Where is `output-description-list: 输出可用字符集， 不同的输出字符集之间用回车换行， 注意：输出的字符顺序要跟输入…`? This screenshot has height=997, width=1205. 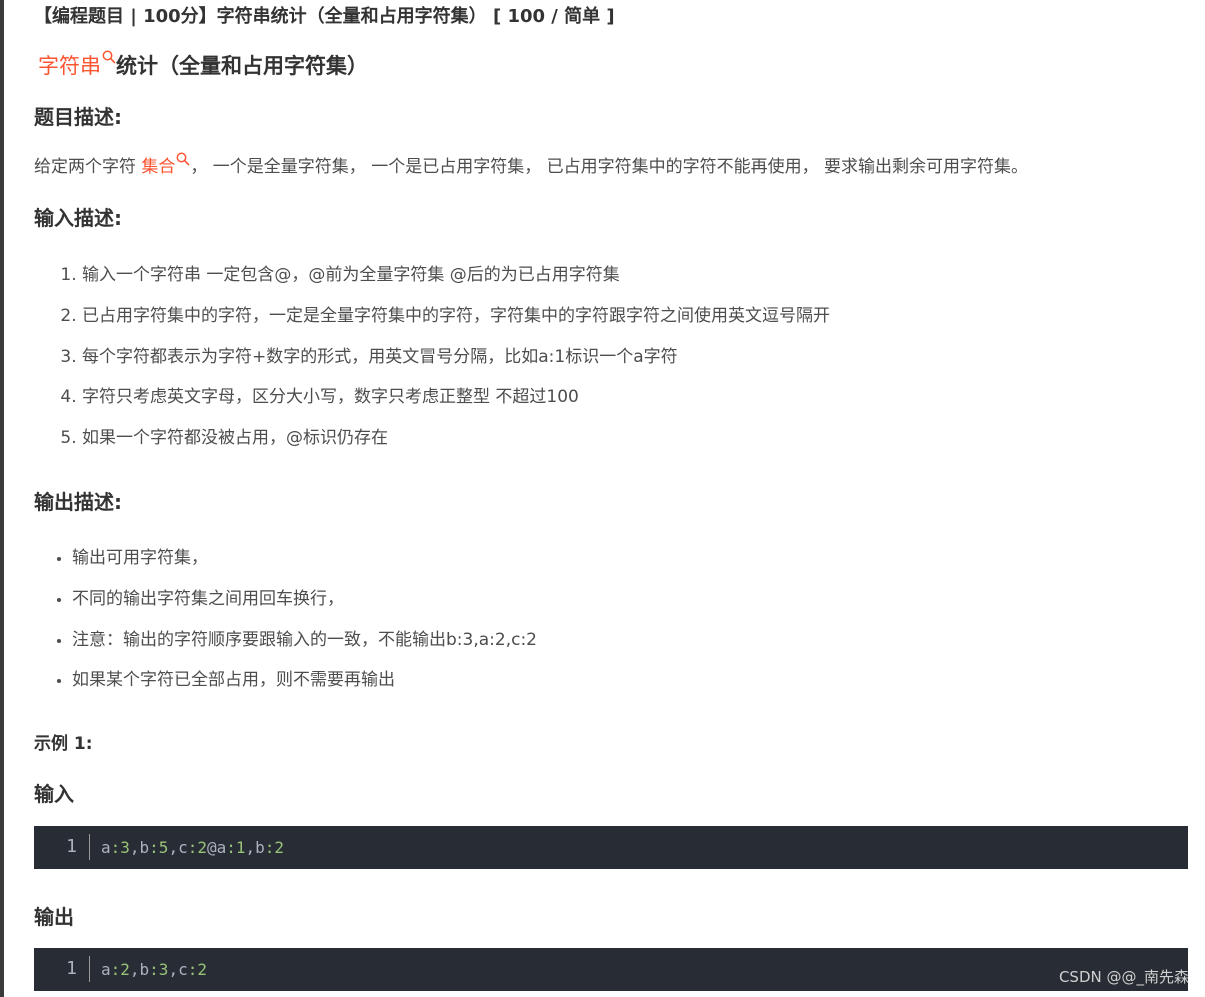 output-description-list: 输出可用字符集， 不同的输出字符集之间用回车换行， 注意：输出的字符顺序要跟输入… is located at coordinates (285, 626).